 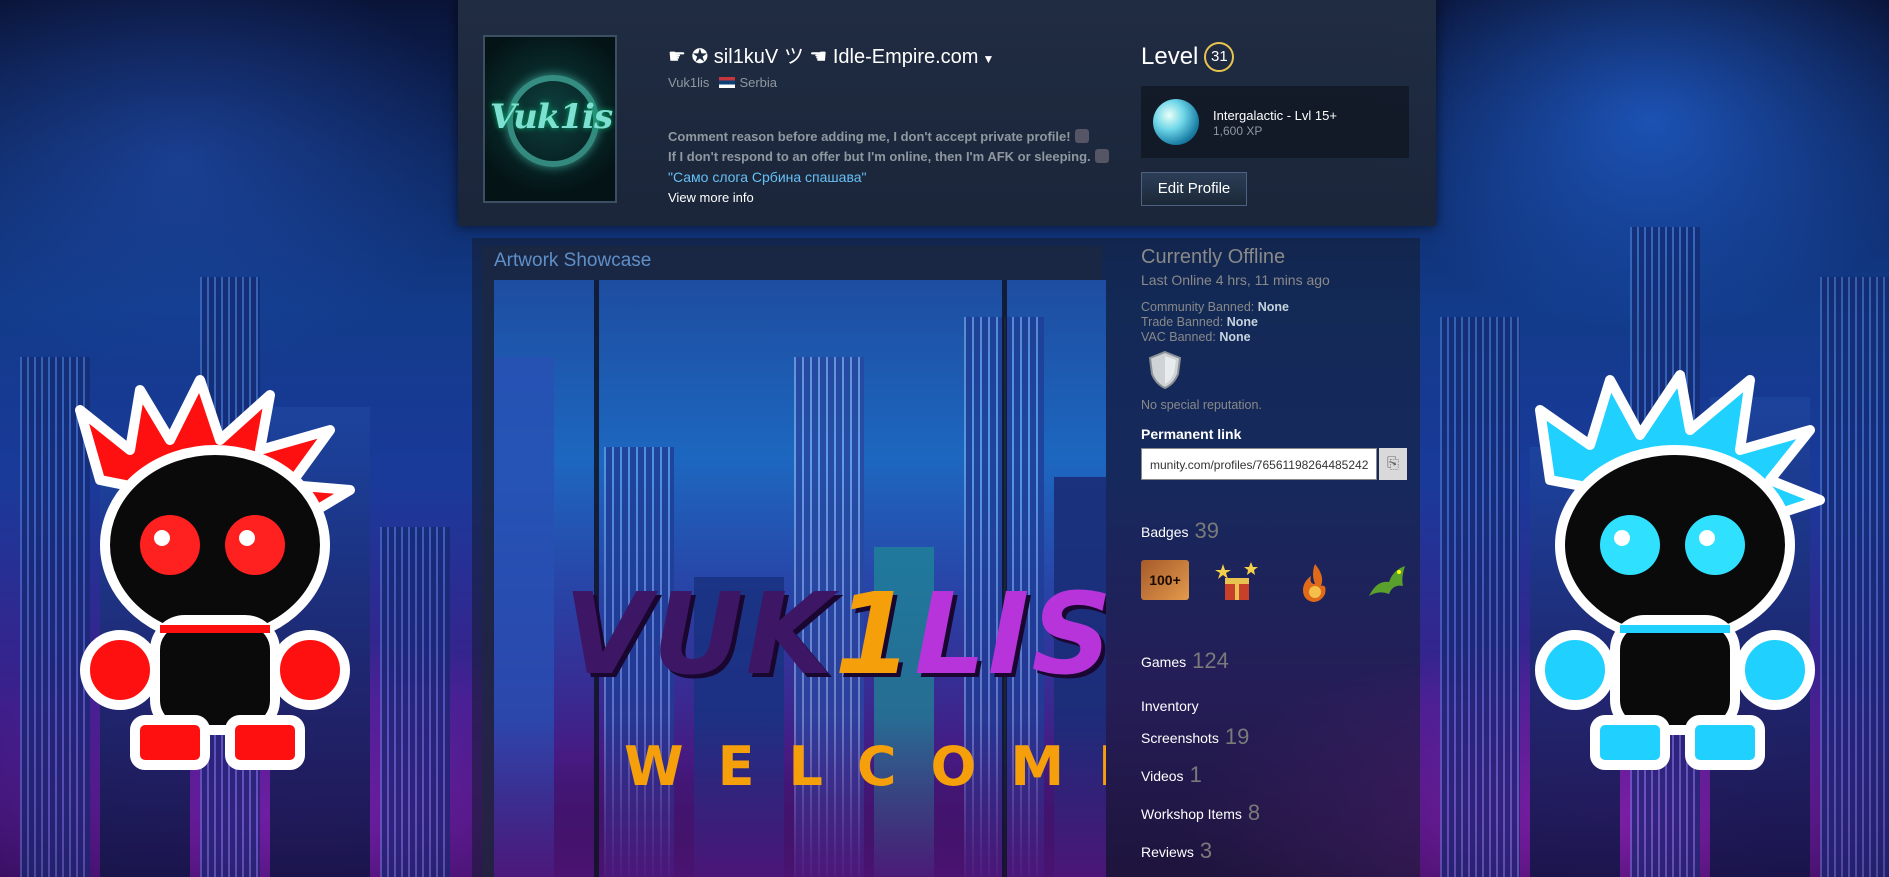 I want to click on last-online: Last Online 4 hrs, 11 mins ago, so click(x=1235, y=280).